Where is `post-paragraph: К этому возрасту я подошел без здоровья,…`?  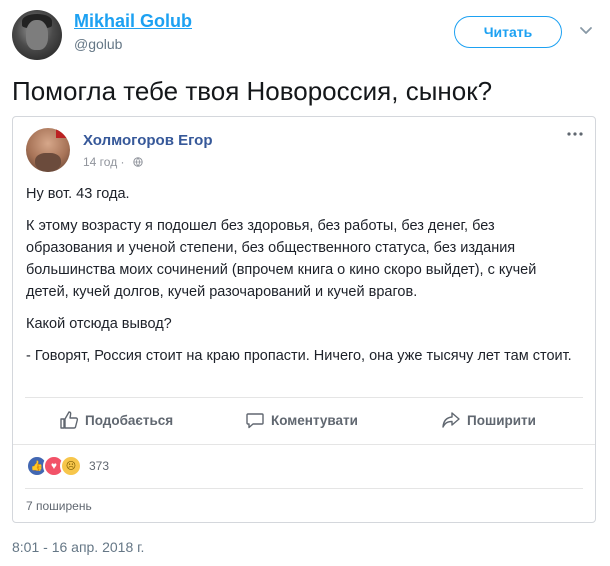
post-paragraph: К этому возрасту я подошел без здоровья,… is located at coordinates (281, 259).